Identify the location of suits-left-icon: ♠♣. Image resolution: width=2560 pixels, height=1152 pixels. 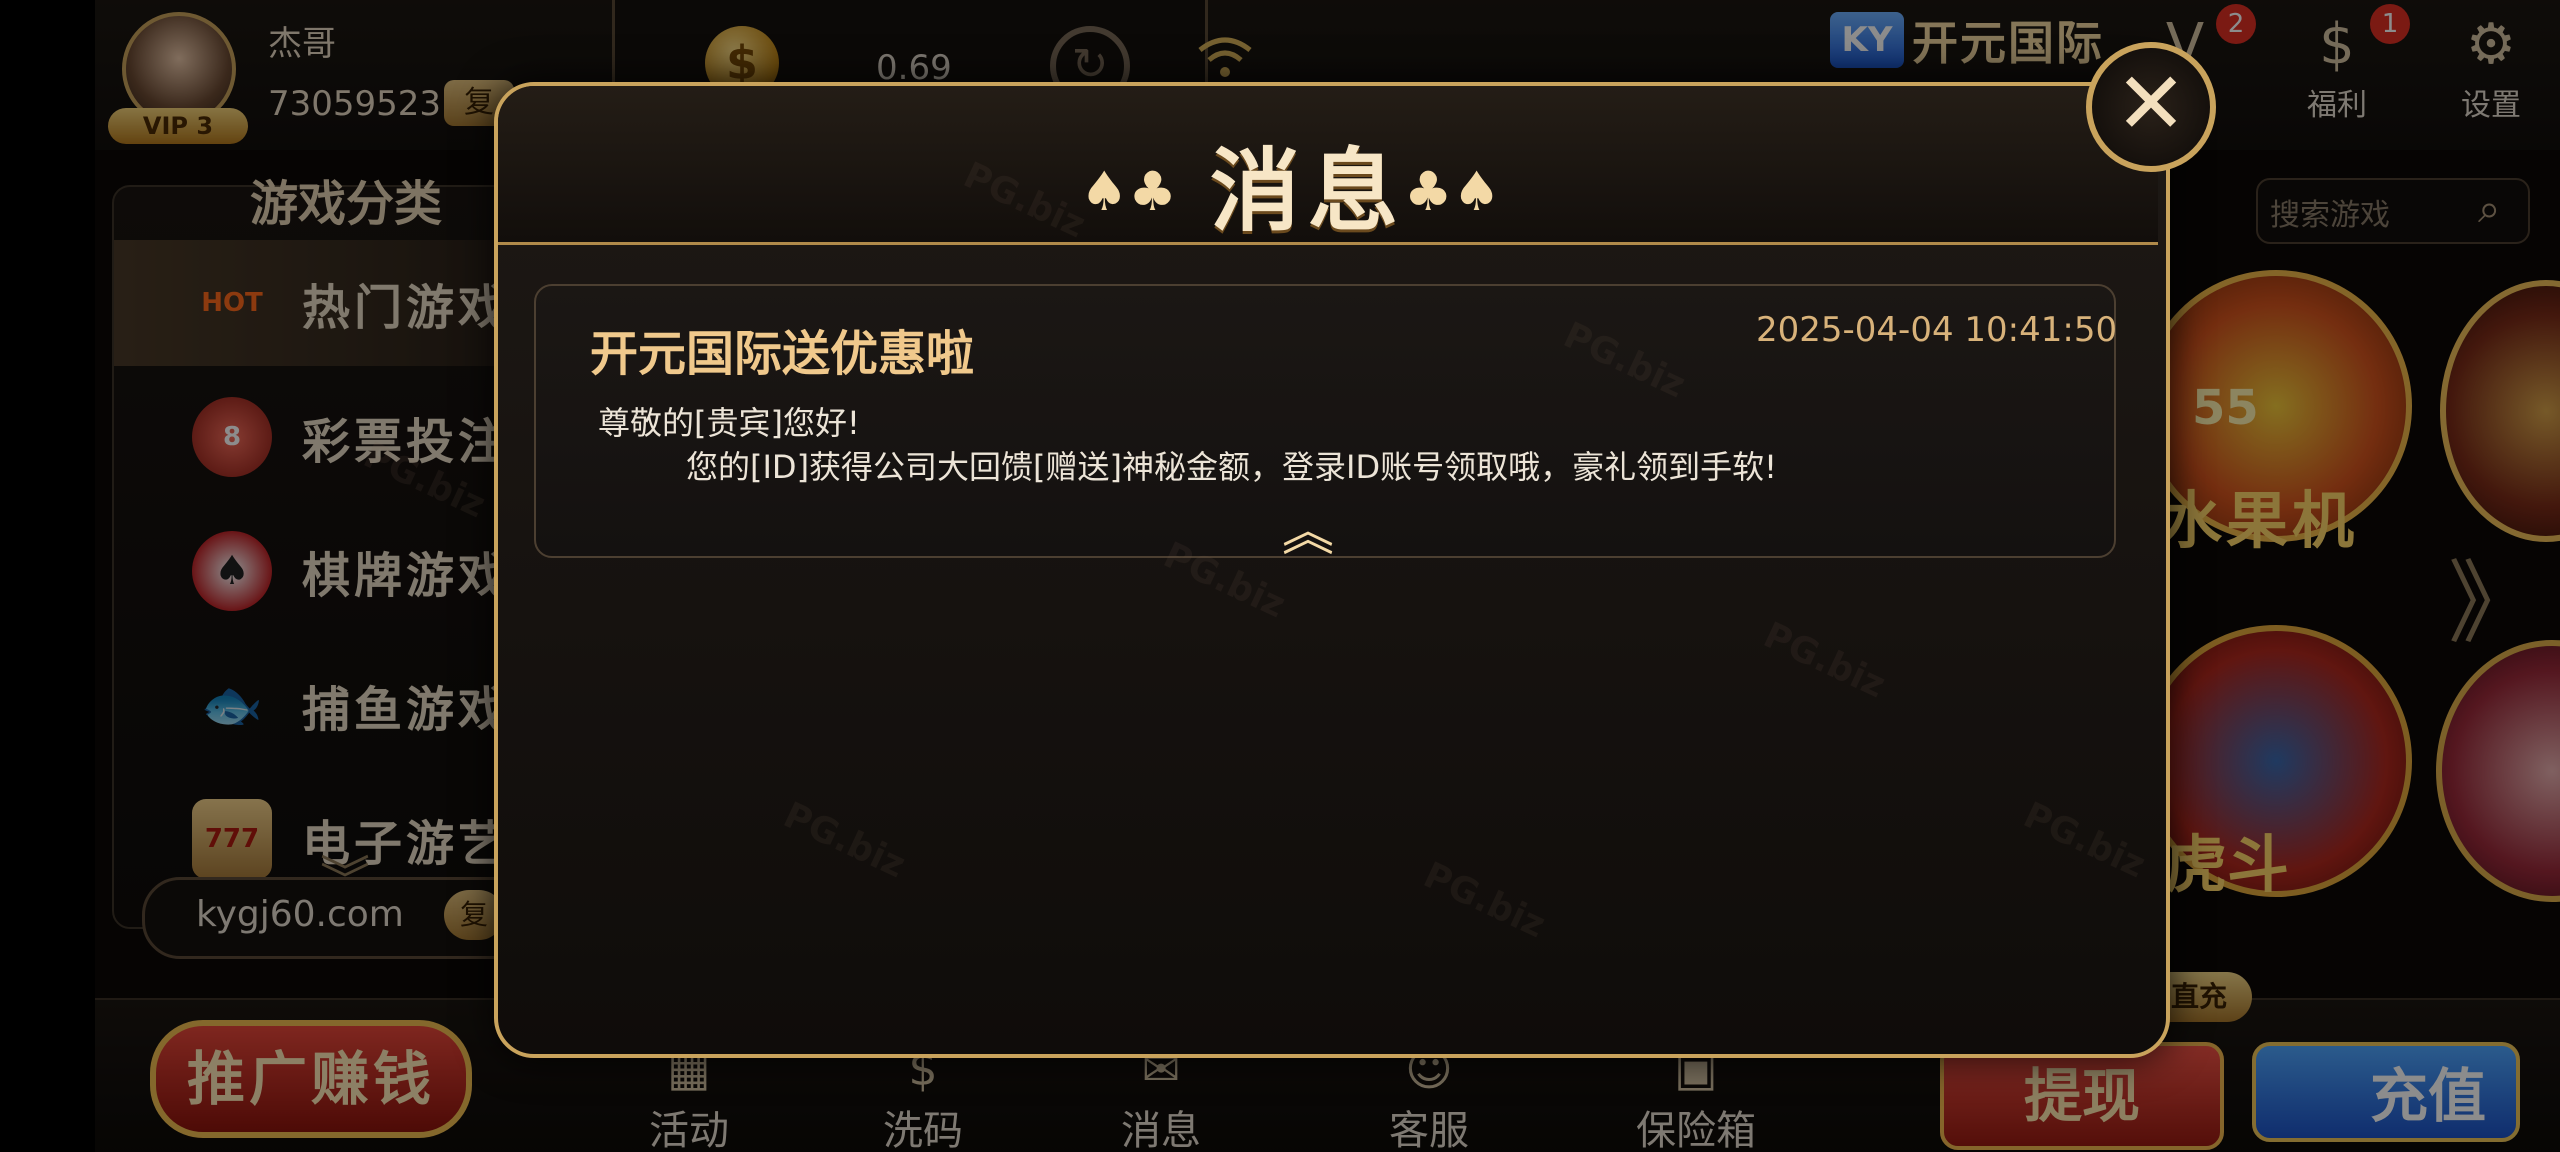
(1128, 191).